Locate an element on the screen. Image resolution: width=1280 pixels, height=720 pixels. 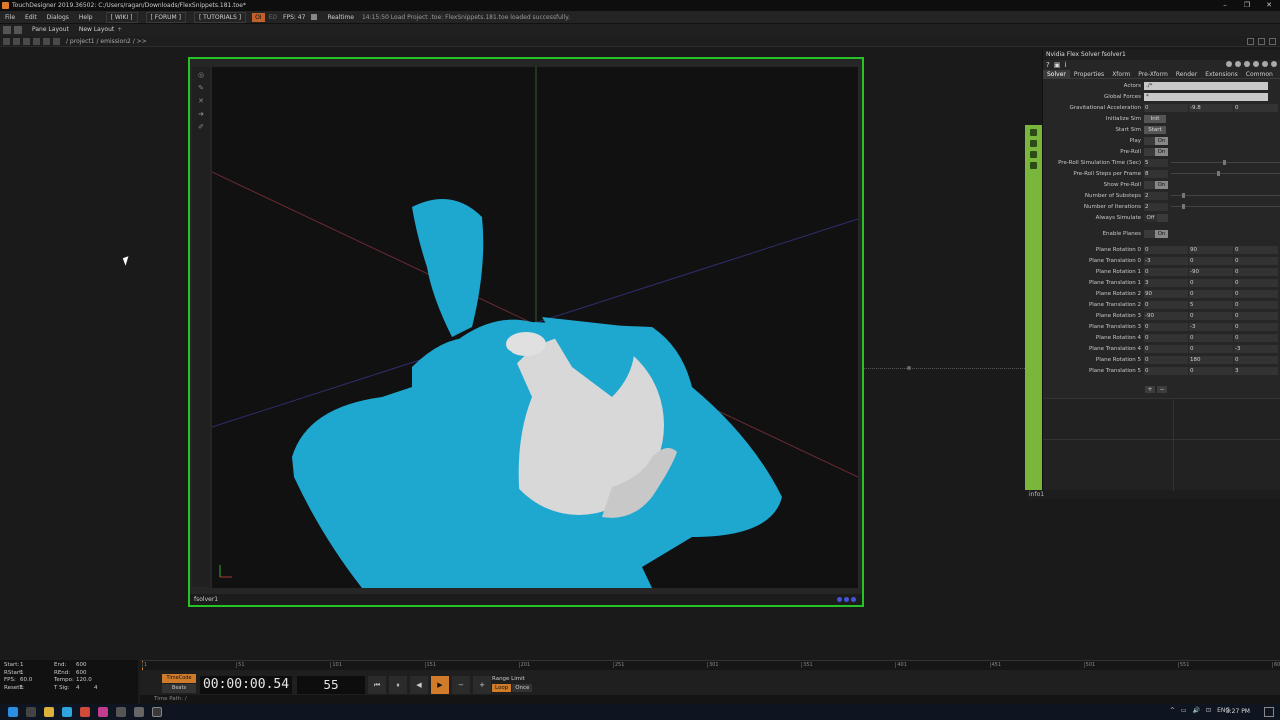
preroll-time-knob is located at coordinates (1224, 162).